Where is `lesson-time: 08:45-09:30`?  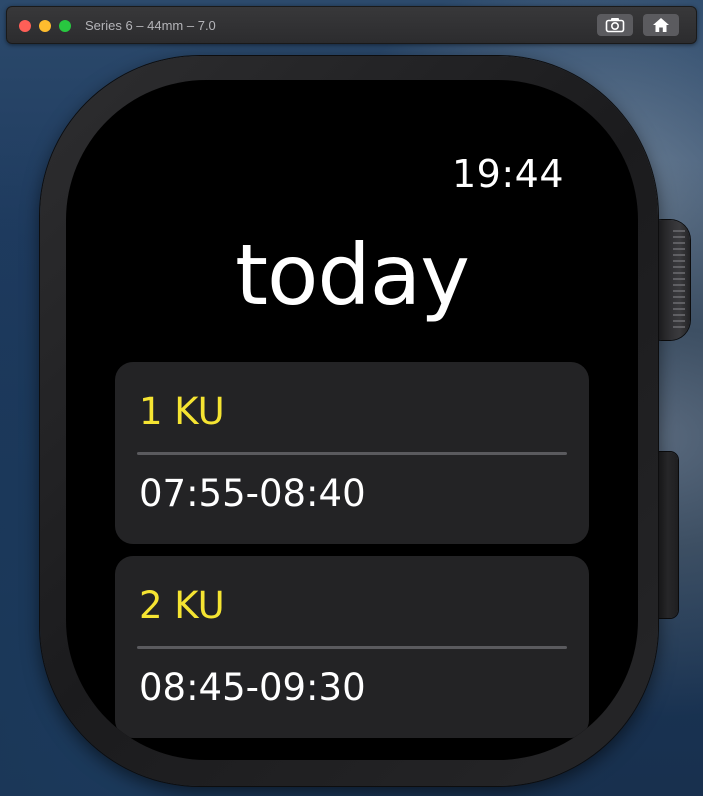
lesson-time: 08:45-09:30 is located at coordinates (252, 687).